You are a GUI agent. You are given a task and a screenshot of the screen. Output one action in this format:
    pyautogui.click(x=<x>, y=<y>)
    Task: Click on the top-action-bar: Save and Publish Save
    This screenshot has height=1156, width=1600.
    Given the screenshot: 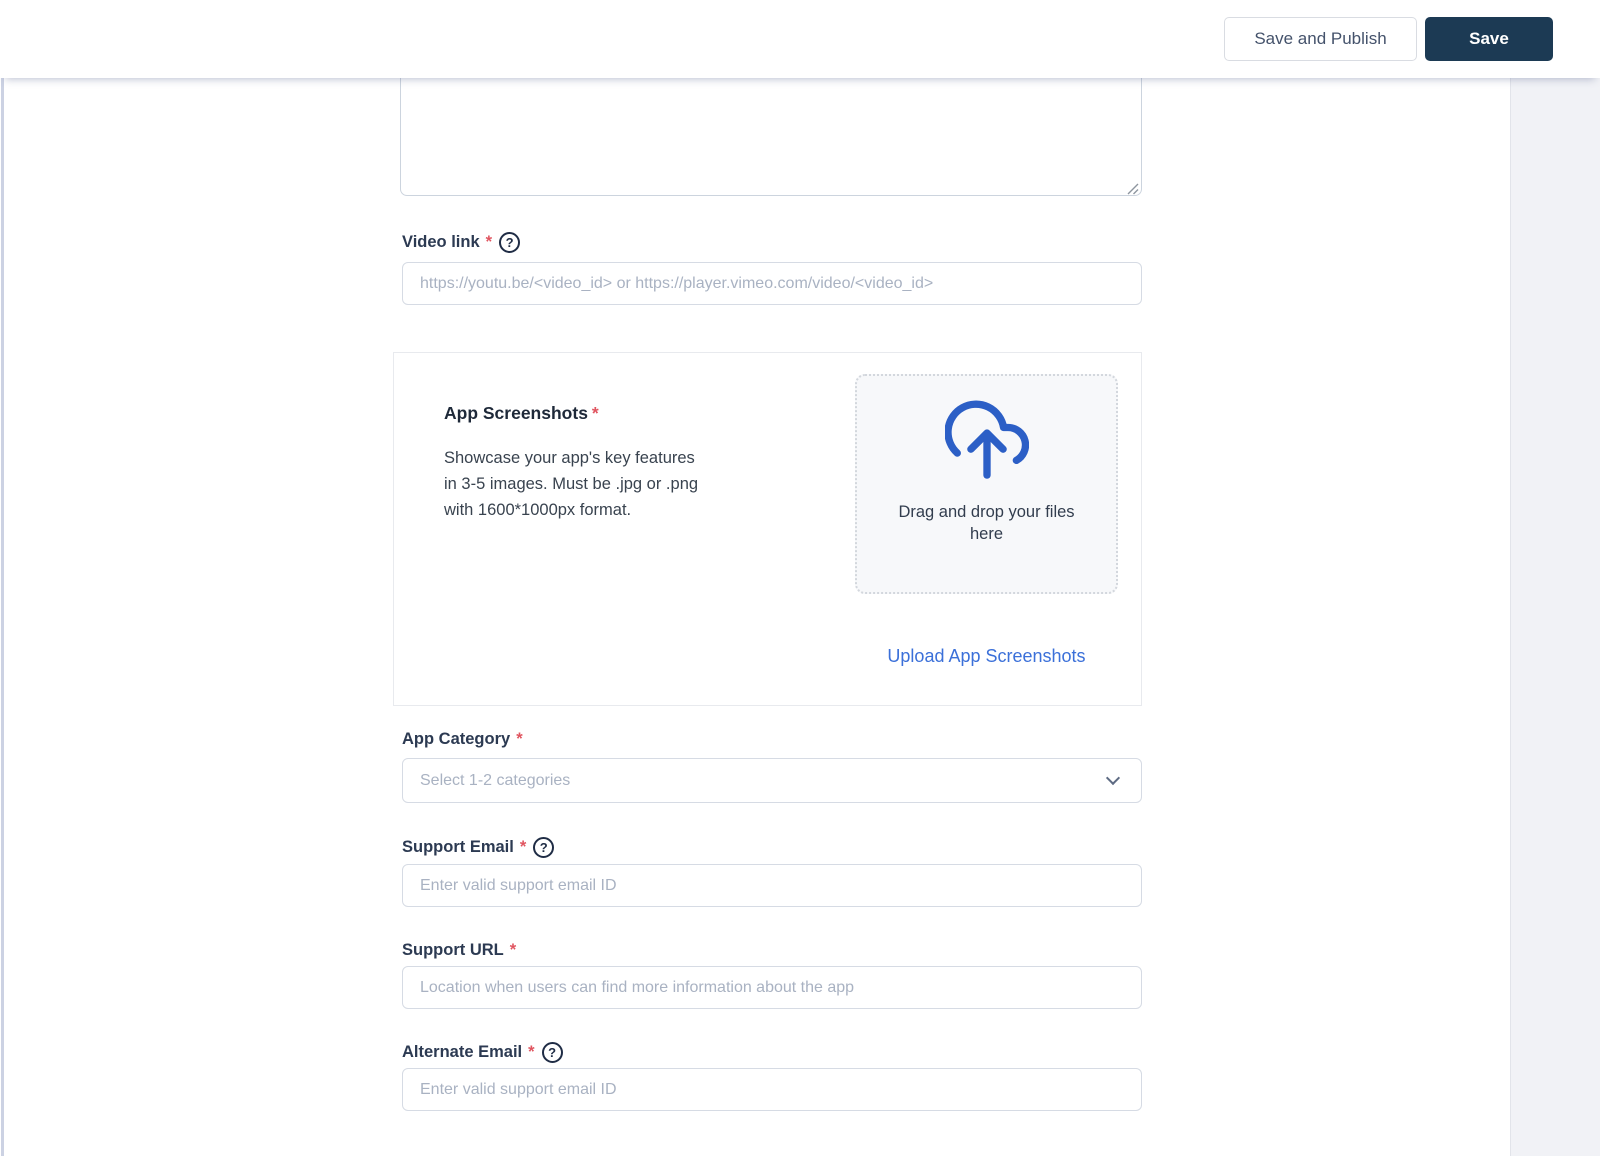 What is the action you would take?
    pyautogui.click(x=800, y=39)
    